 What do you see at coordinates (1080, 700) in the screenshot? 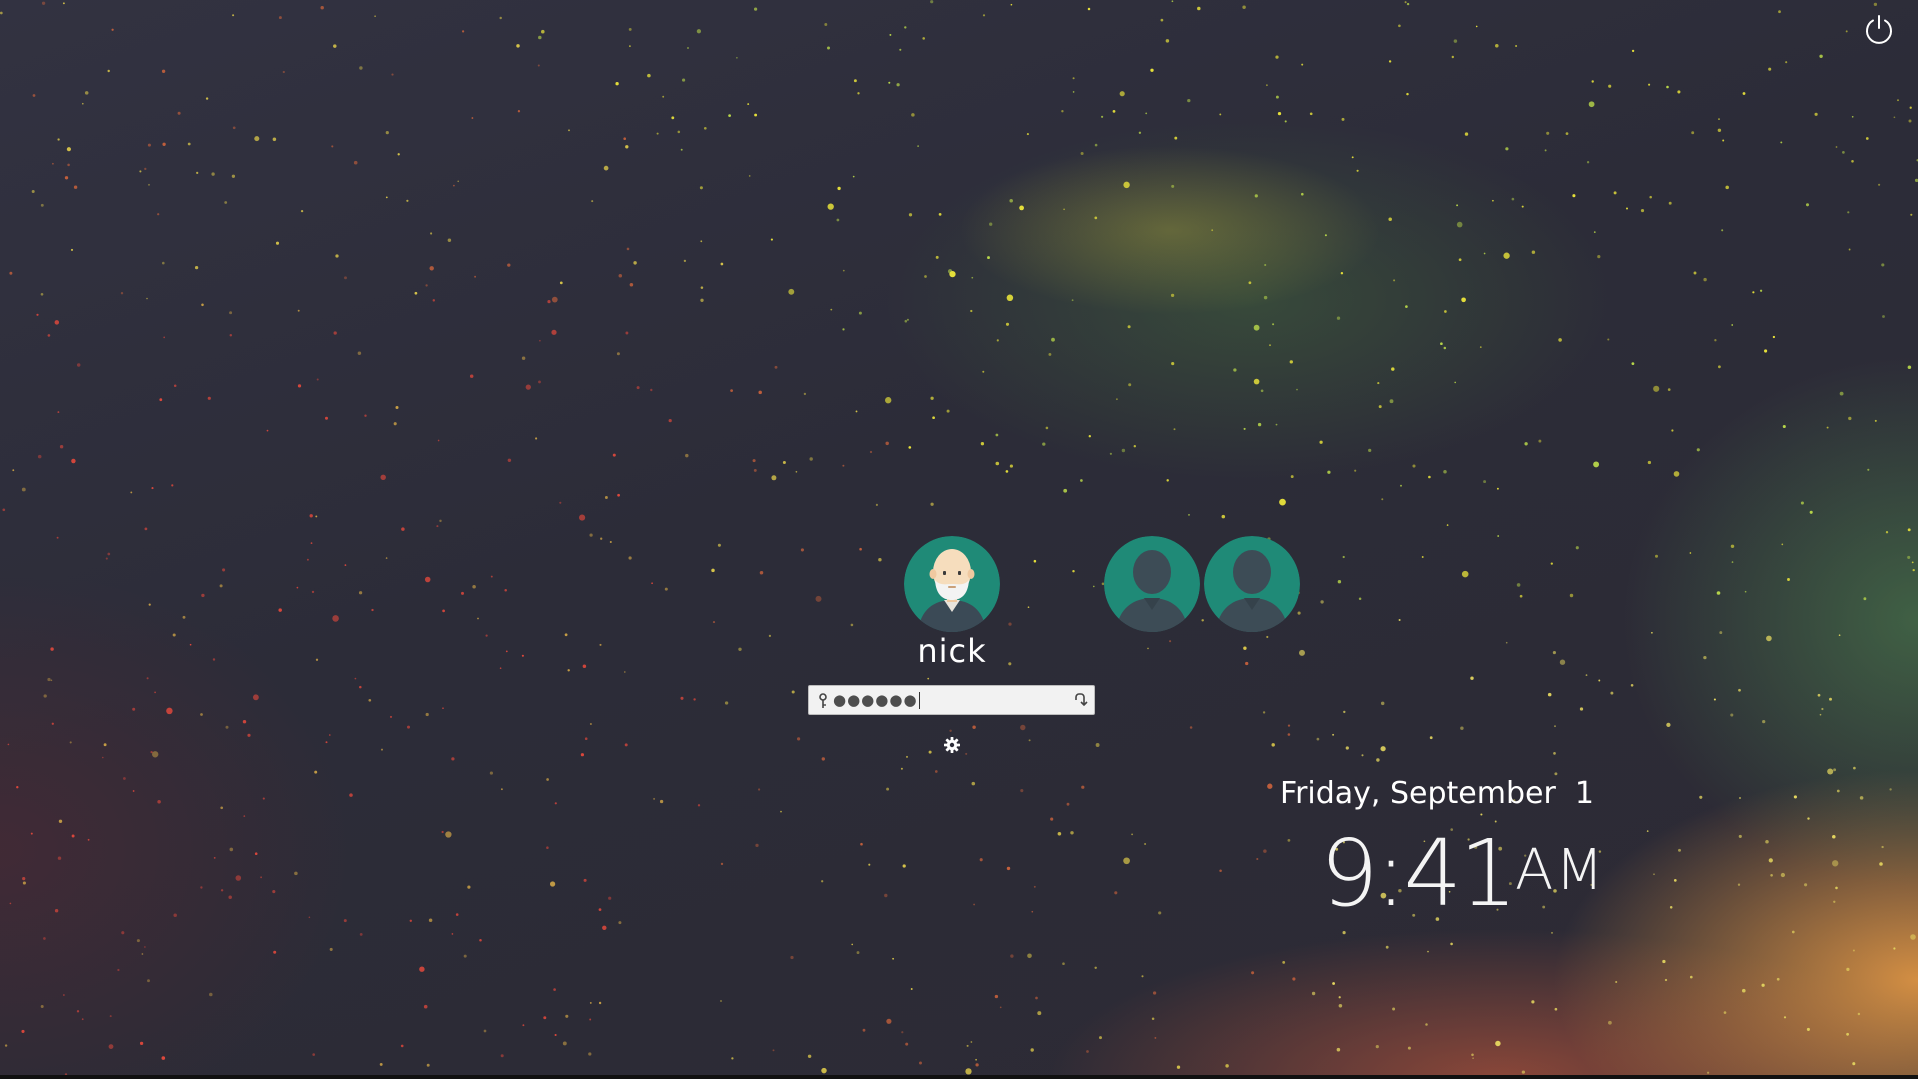
I see `enter-arrow-icon` at bounding box center [1080, 700].